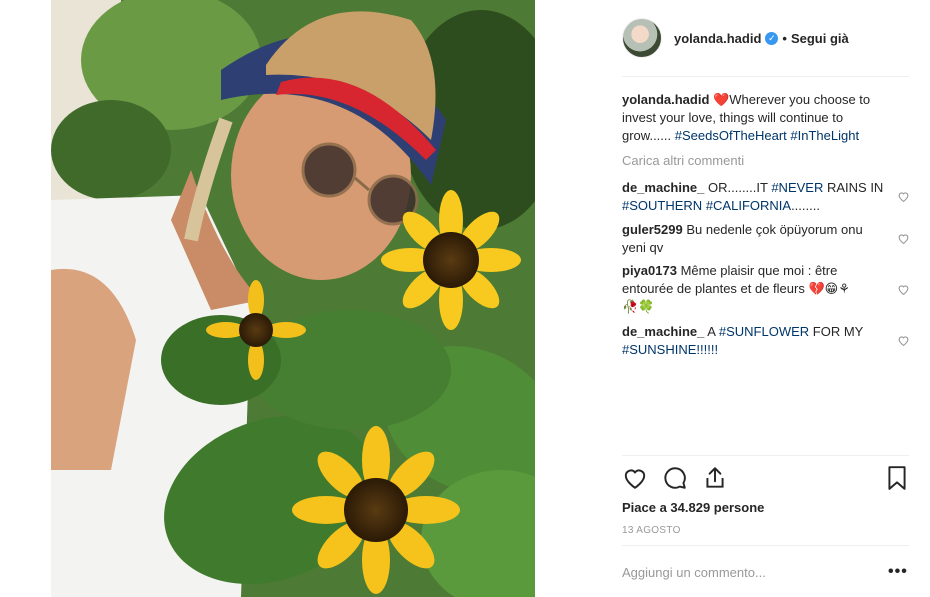 This screenshot has width=930, height=597. I want to click on follow-status-button: Segui già, so click(820, 38).